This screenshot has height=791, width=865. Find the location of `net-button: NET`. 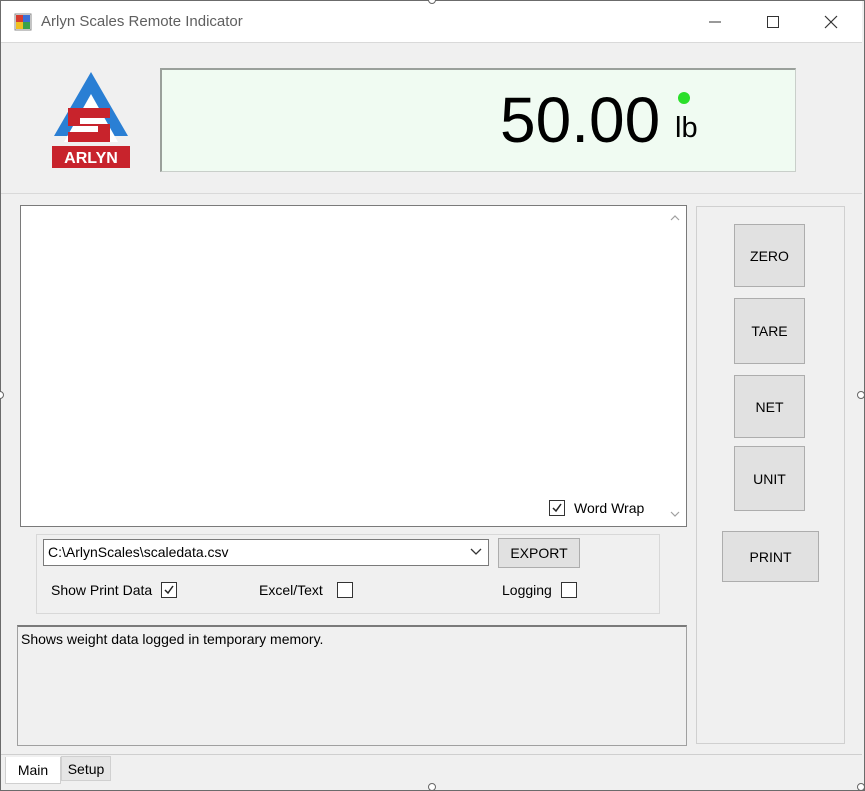

net-button: NET is located at coordinates (769, 406).